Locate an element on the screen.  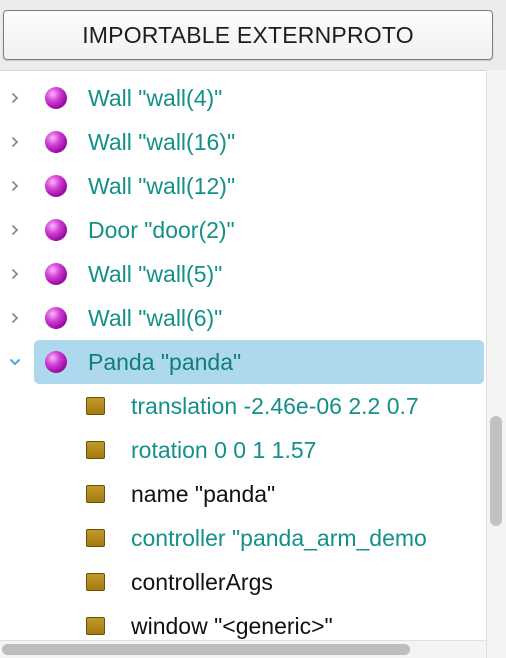
vertical-scrollbar is located at coordinates (496, 364).